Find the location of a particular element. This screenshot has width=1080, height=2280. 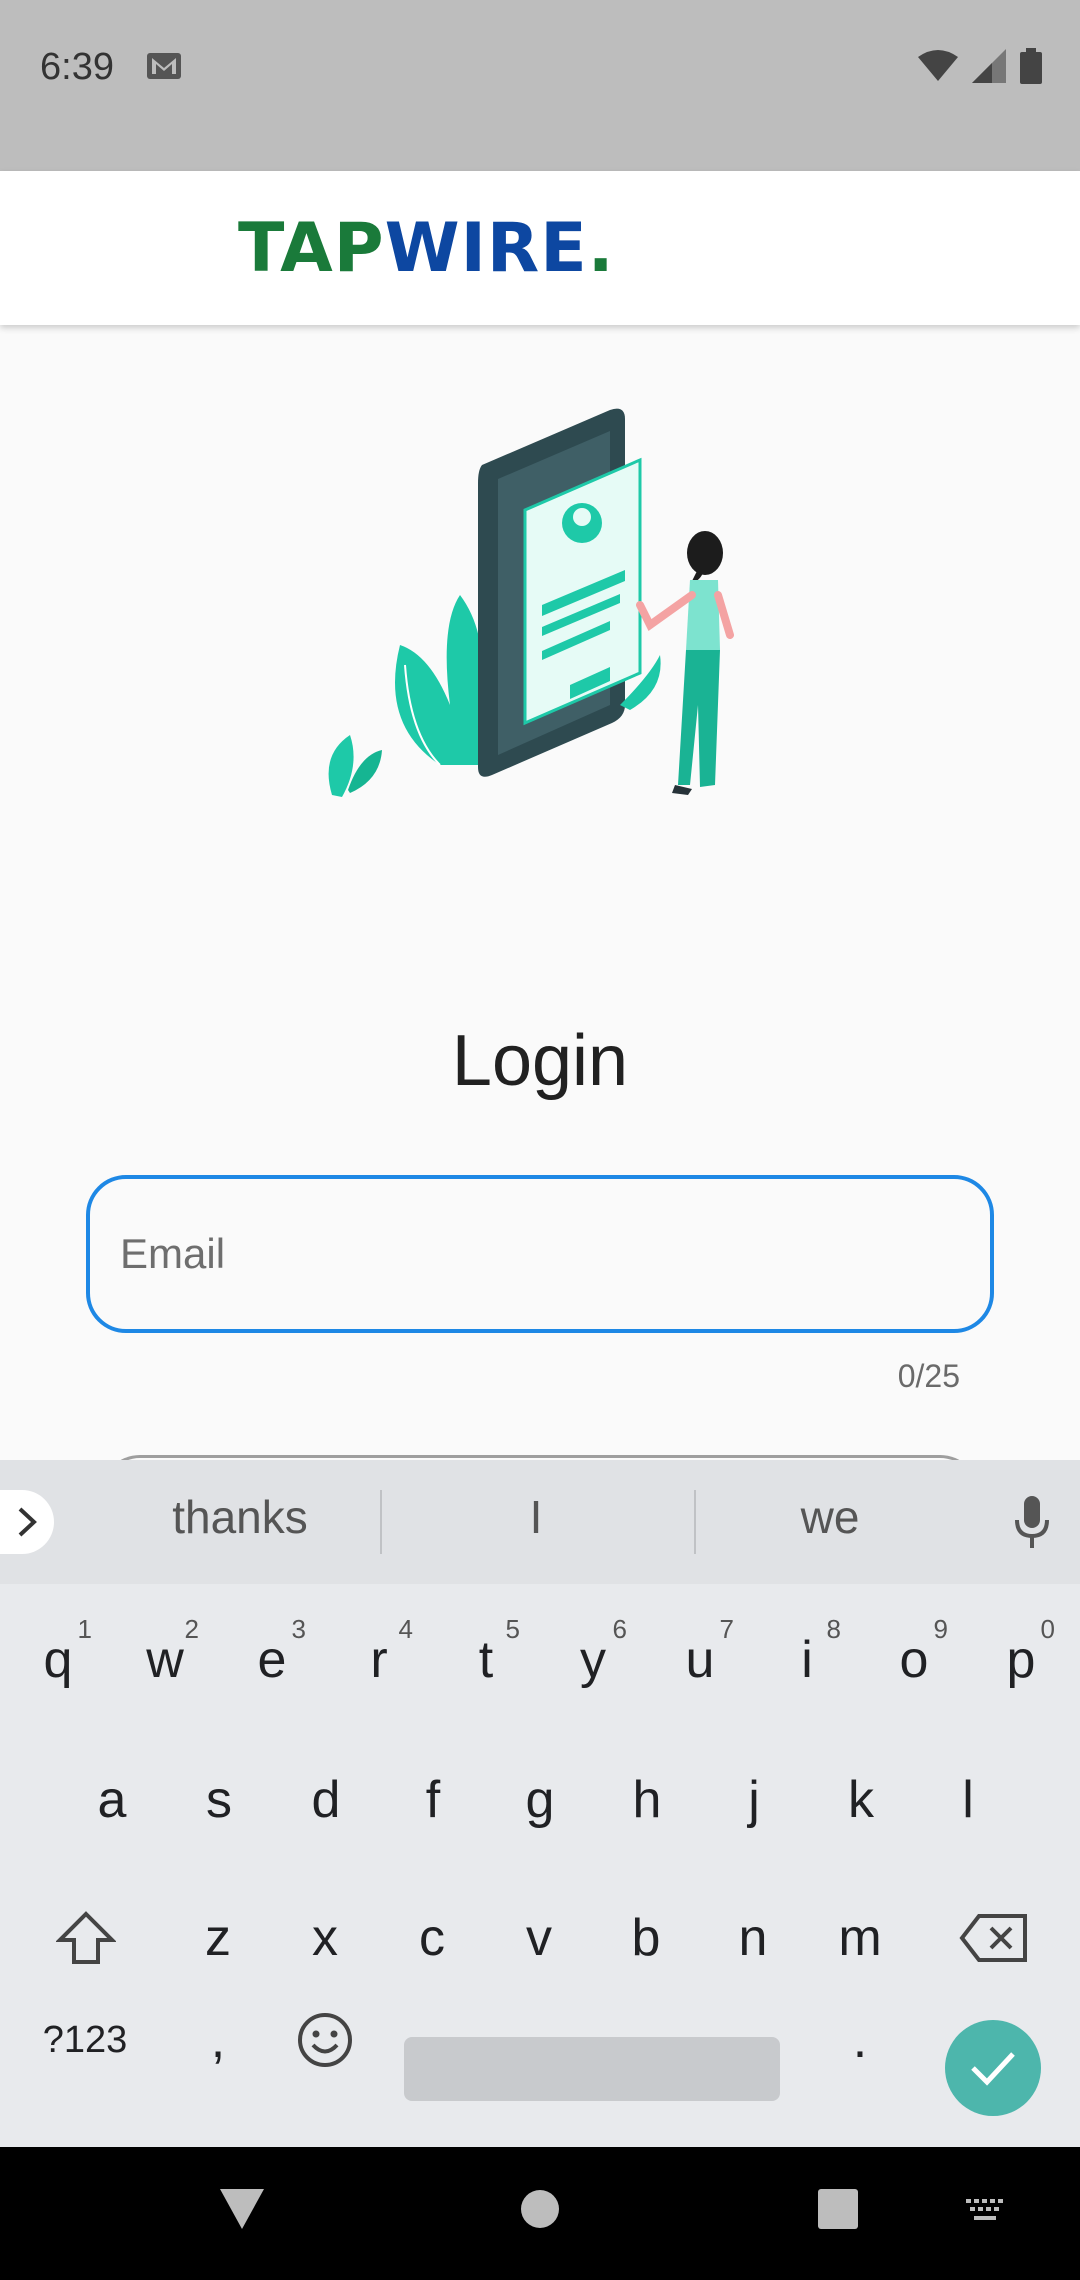

key-number-hint: 8 is located at coordinates (833, 1629).